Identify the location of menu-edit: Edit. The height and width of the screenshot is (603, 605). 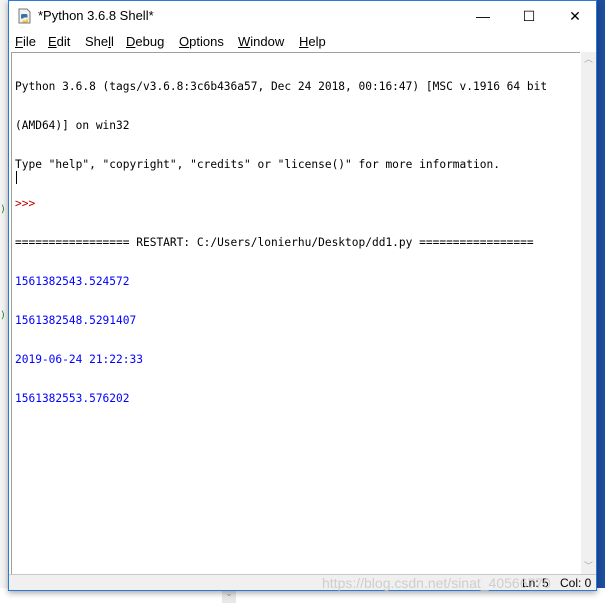
(59, 41).